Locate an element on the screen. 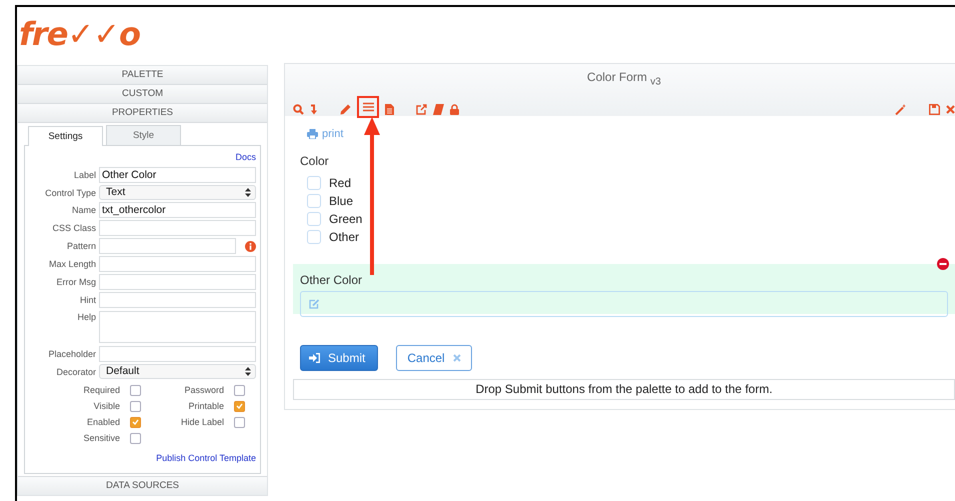 This screenshot has height=501, width=955. publish-template-link: Publish Control Template is located at coordinates (206, 458).